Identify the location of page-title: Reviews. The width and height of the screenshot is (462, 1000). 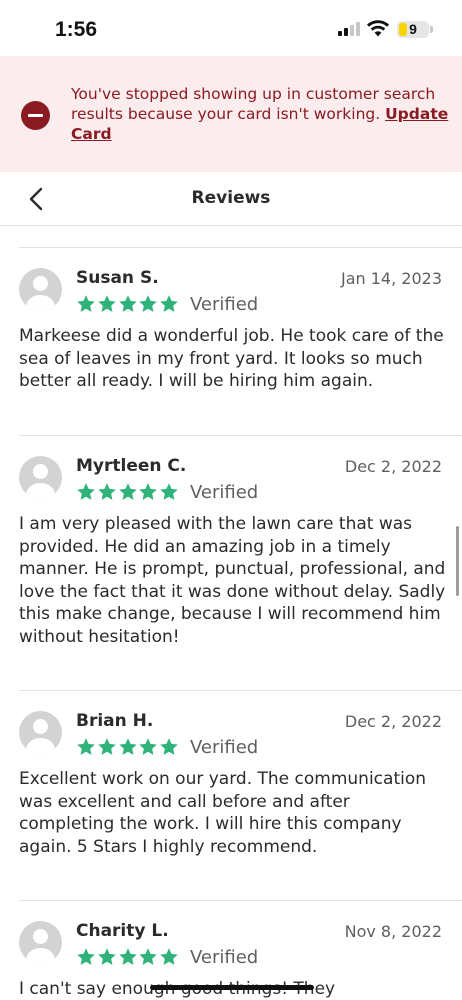
(231, 198).